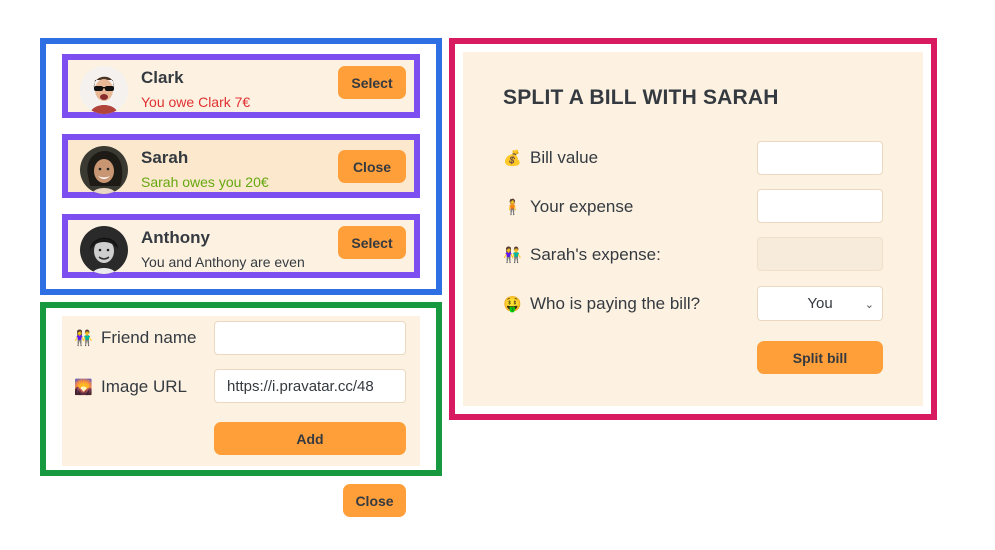 This screenshot has width=995, height=550. I want to click on chevron-down-icon: ⌄, so click(869, 305).